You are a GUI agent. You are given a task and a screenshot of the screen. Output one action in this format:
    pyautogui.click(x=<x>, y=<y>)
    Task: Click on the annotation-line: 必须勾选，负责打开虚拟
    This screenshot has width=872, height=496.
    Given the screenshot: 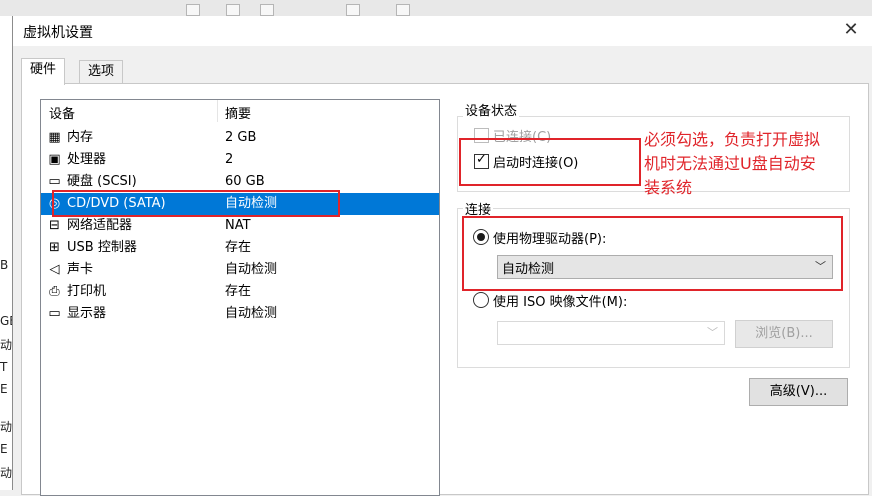 What is the action you would take?
    pyautogui.click(x=732, y=139)
    